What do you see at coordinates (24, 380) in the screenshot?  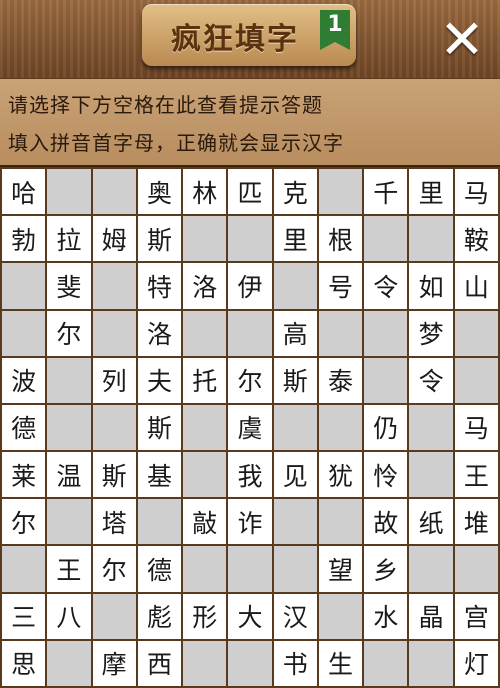 I see `letter-cell: 波` at bounding box center [24, 380].